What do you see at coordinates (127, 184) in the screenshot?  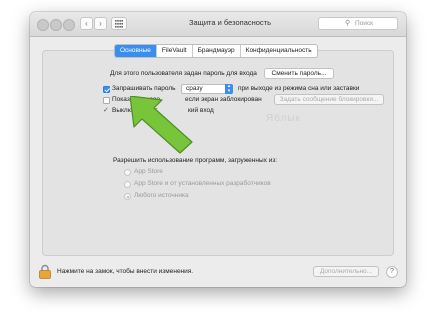 I see `radio-app-store-developers` at bounding box center [127, 184].